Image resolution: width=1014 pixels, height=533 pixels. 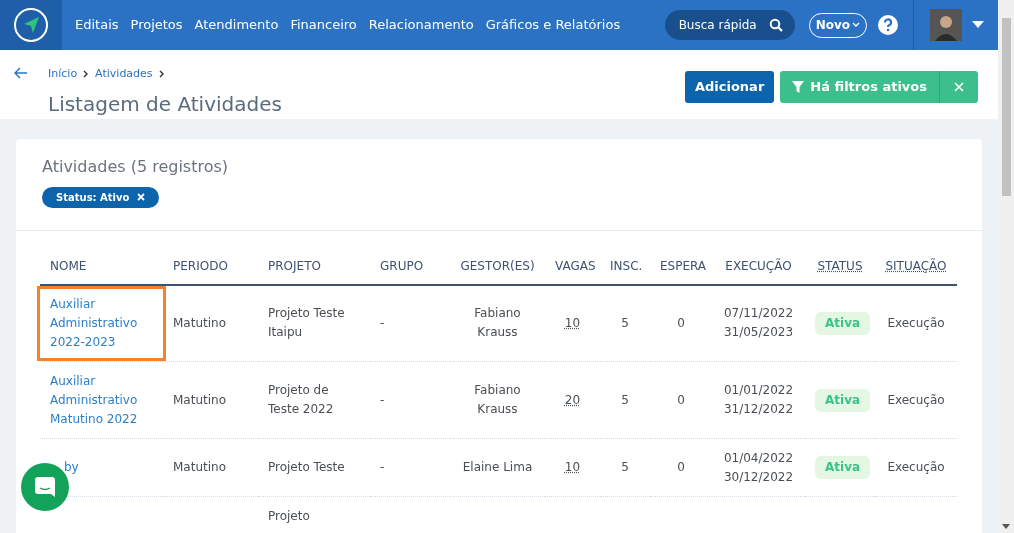 What do you see at coordinates (497, 467) in the screenshot?
I see `table-cell: Elaine Lima` at bounding box center [497, 467].